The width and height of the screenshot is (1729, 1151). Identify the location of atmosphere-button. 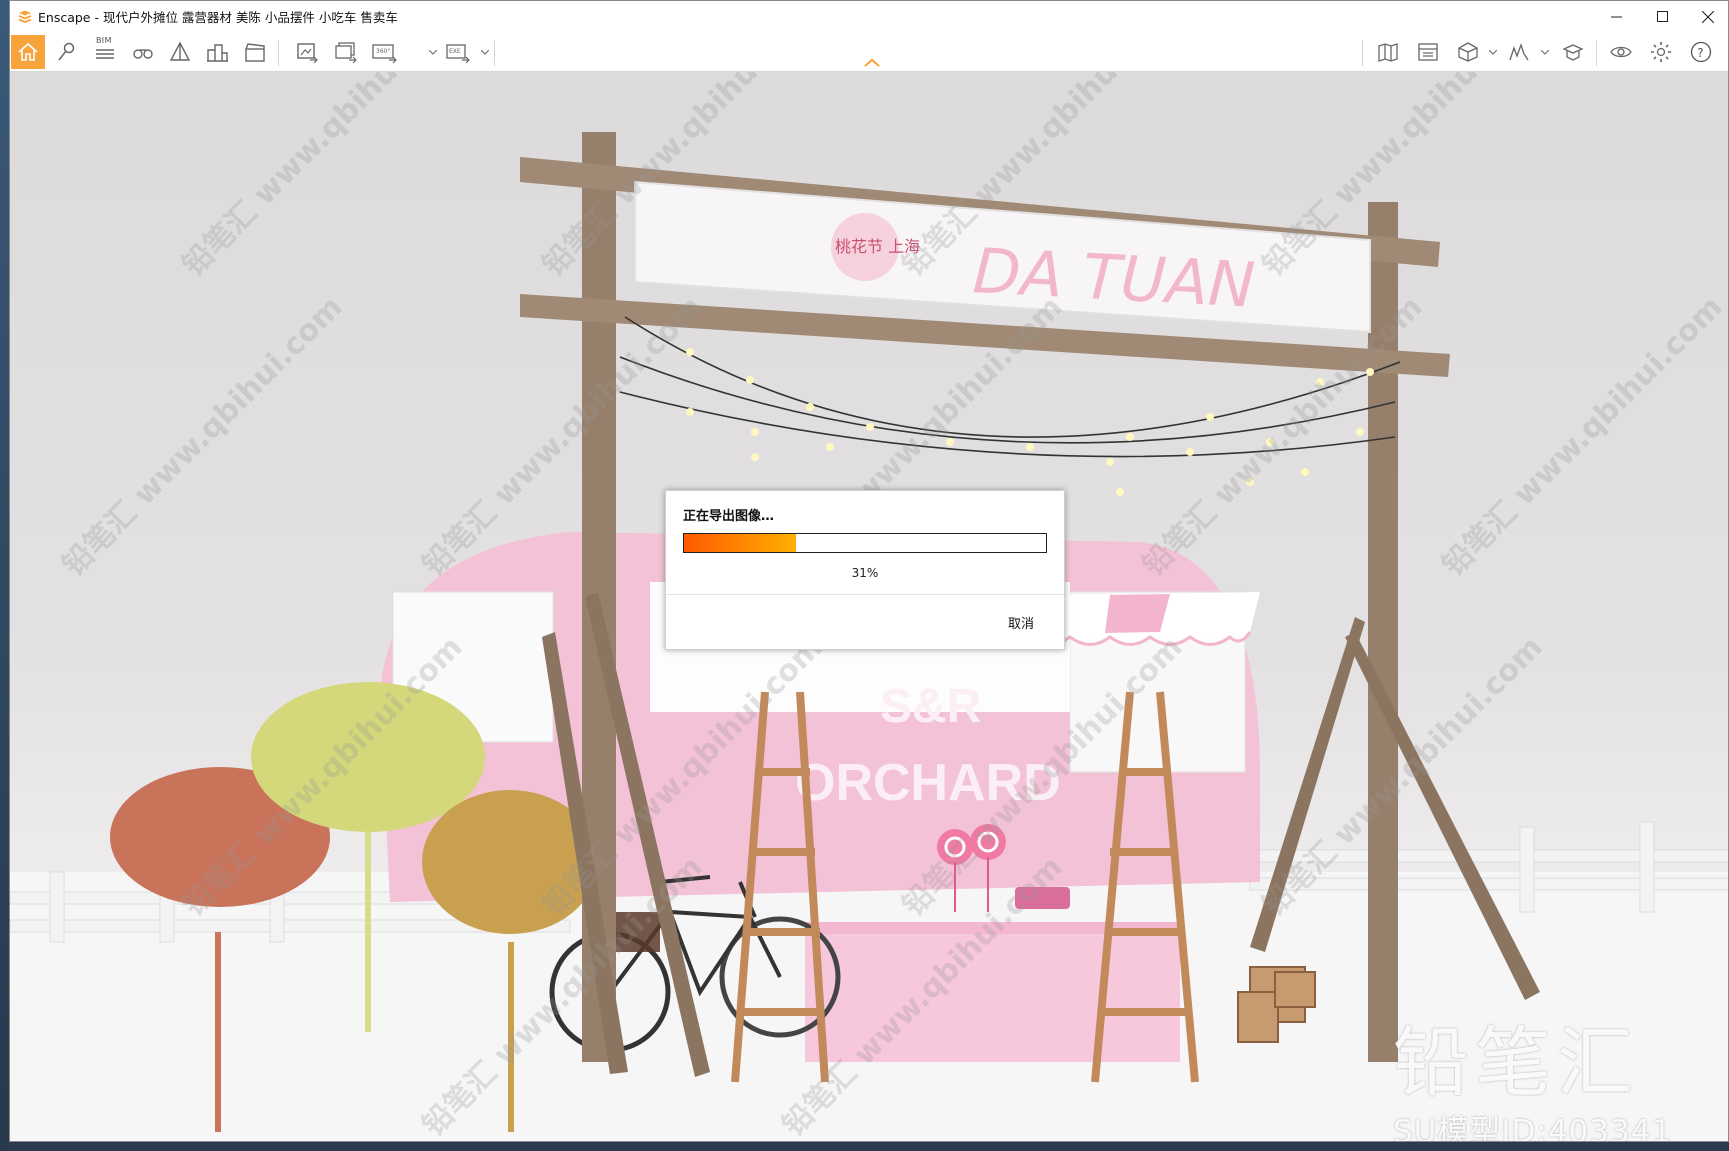
(1519, 52).